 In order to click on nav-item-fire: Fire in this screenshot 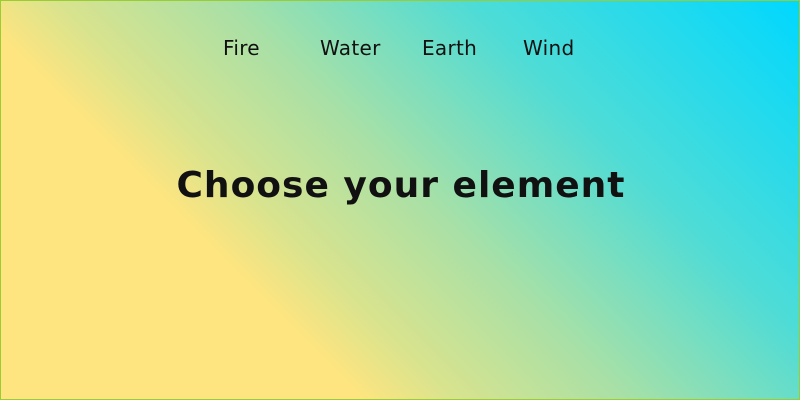, I will do `click(241, 48)`.